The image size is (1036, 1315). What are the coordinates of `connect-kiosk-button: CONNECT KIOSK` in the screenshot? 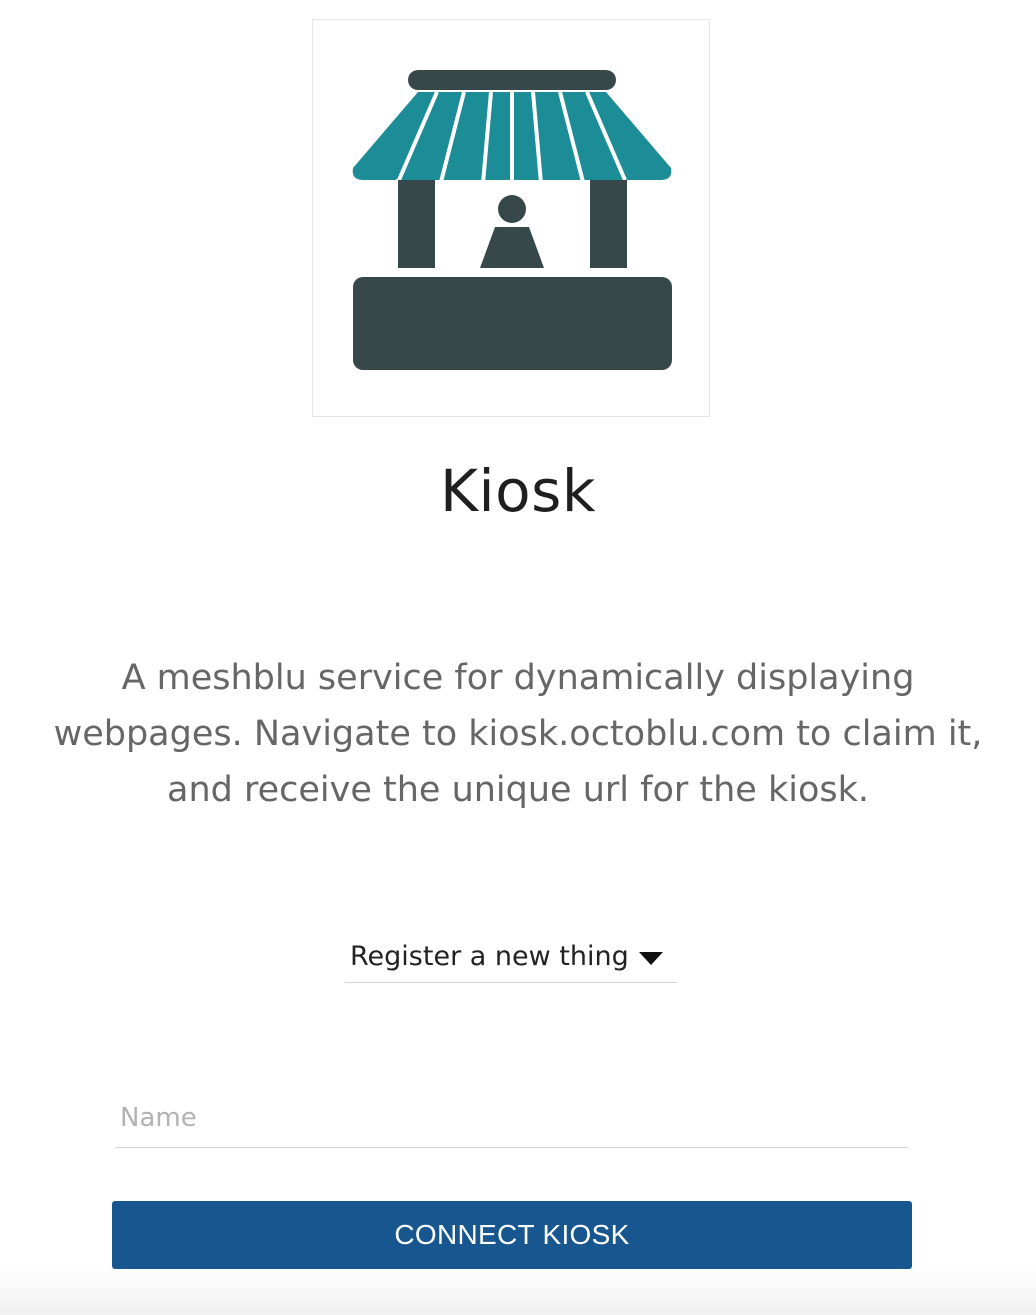 It's located at (512, 1235).